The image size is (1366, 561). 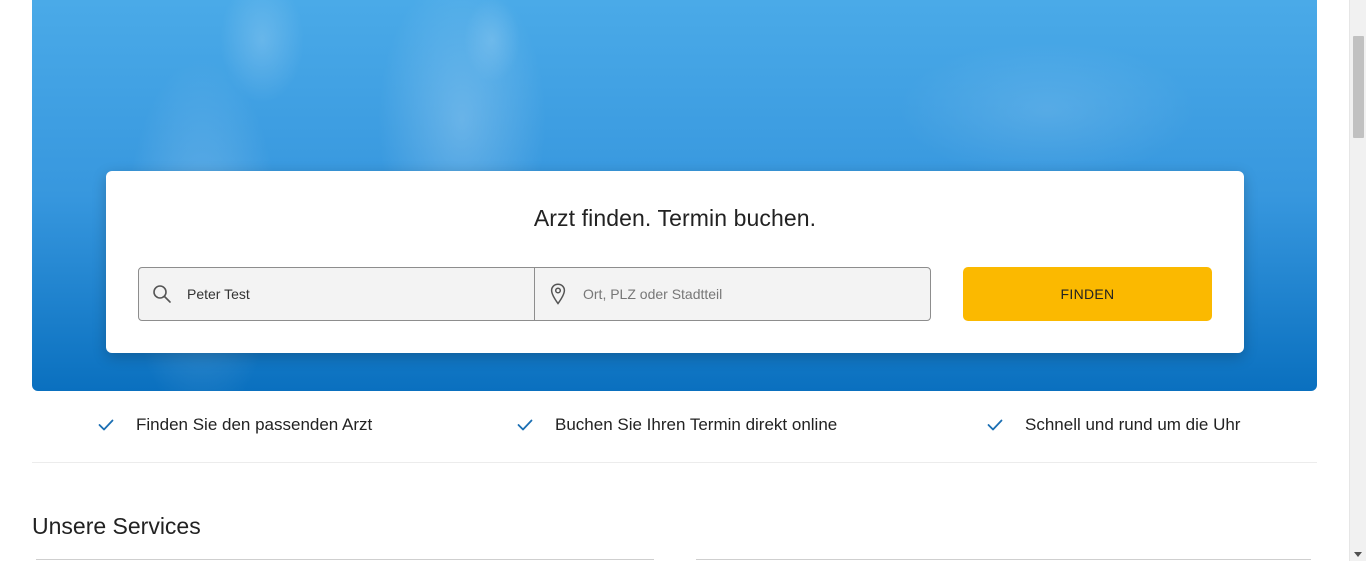 I want to click on feature-label: Buchen Sie Ihren Termin direkt online, so click(x=696, y=424).